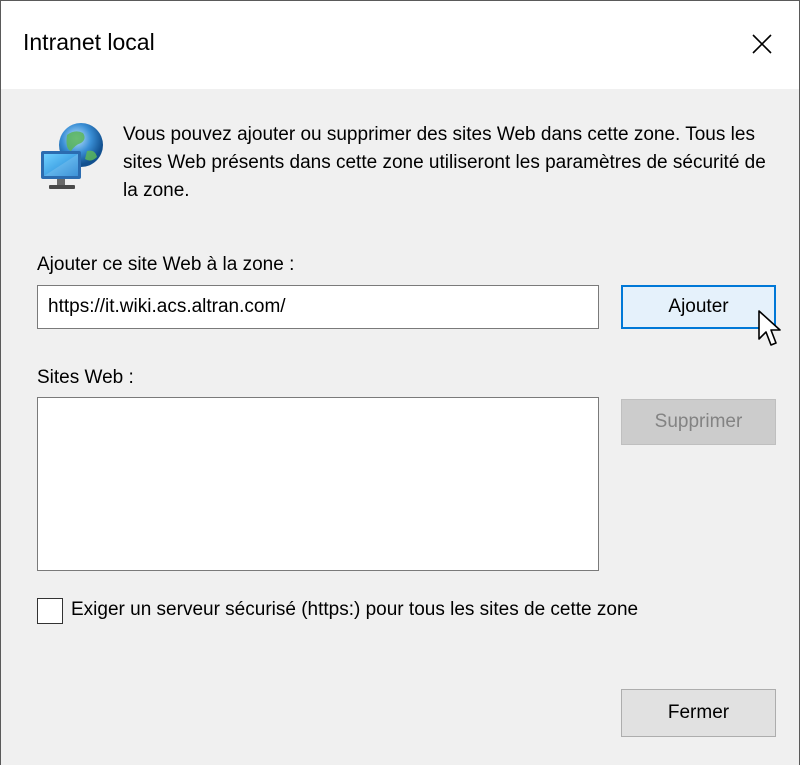 Image resolution: width=802 pixels, height=765 pixels. What do you see at coordinates (85, 377) in the screenshot?
I see `sites-web-label: Sites Web :` at bounding box center [85, 377].